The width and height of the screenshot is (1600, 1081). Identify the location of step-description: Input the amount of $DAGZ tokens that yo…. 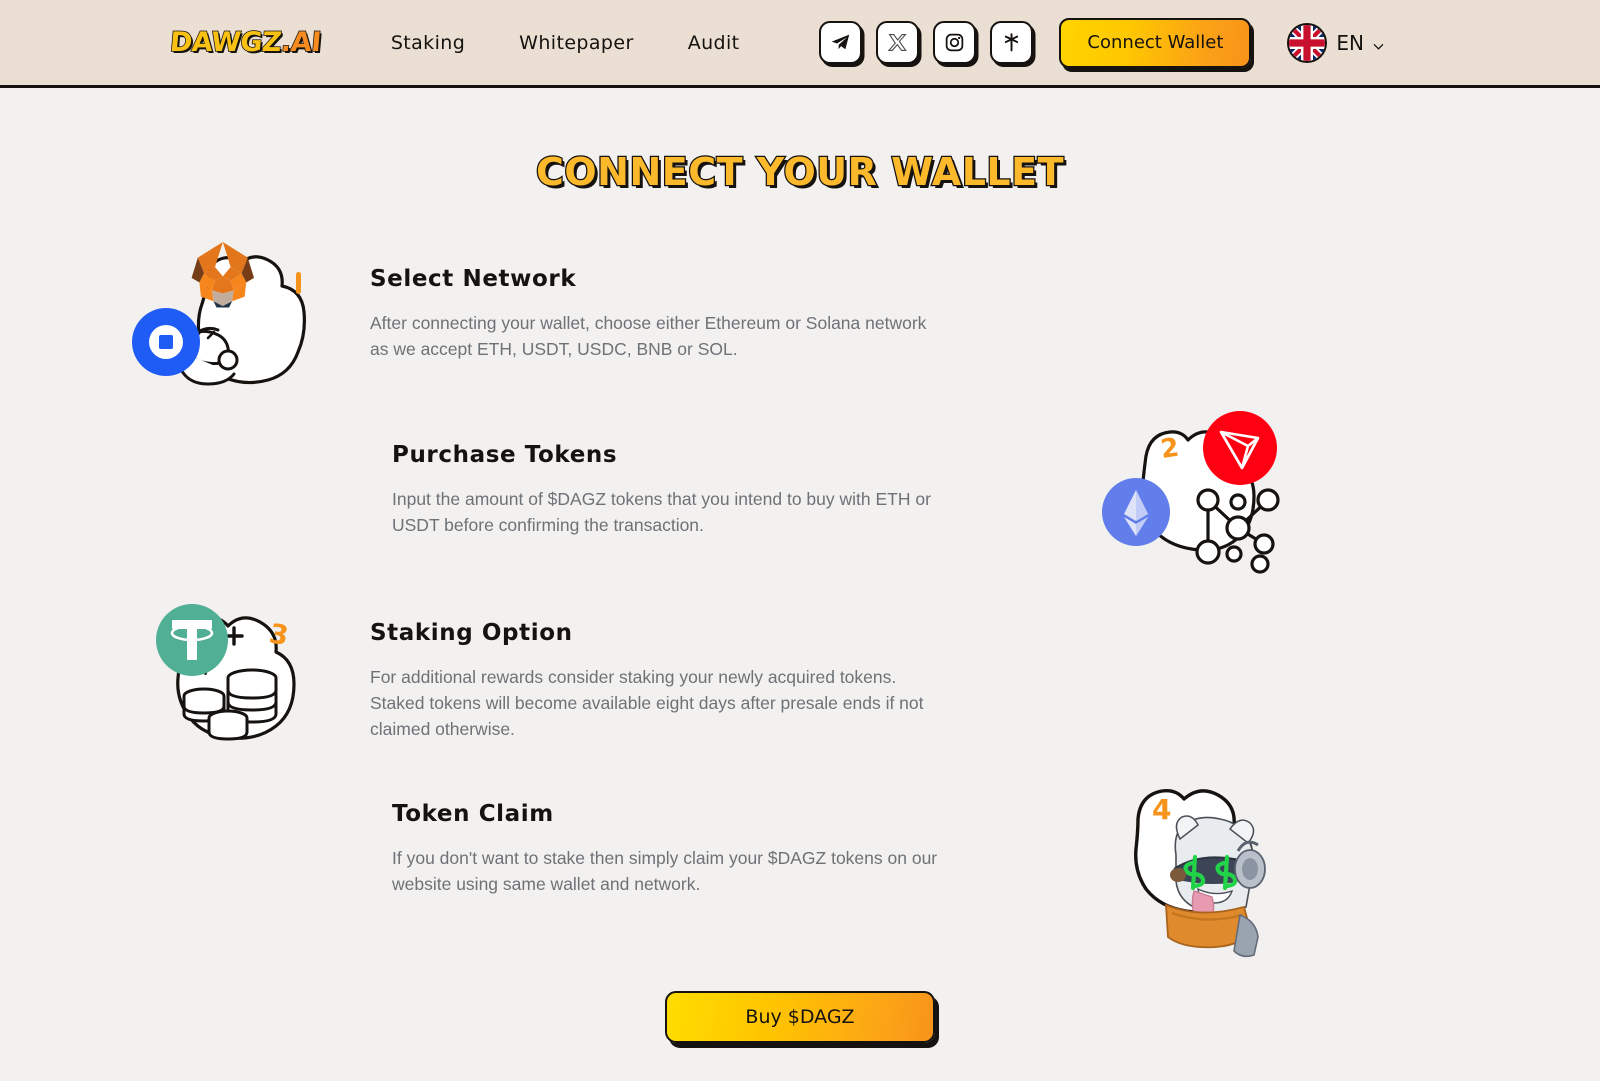
(661, 512).